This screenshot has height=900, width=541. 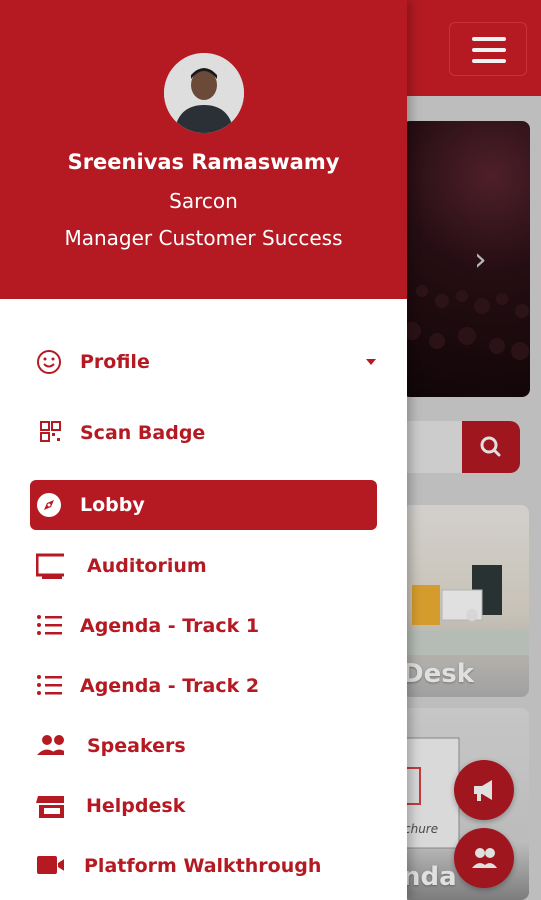 I want to click on networking-button, so click(x=484, y=858).